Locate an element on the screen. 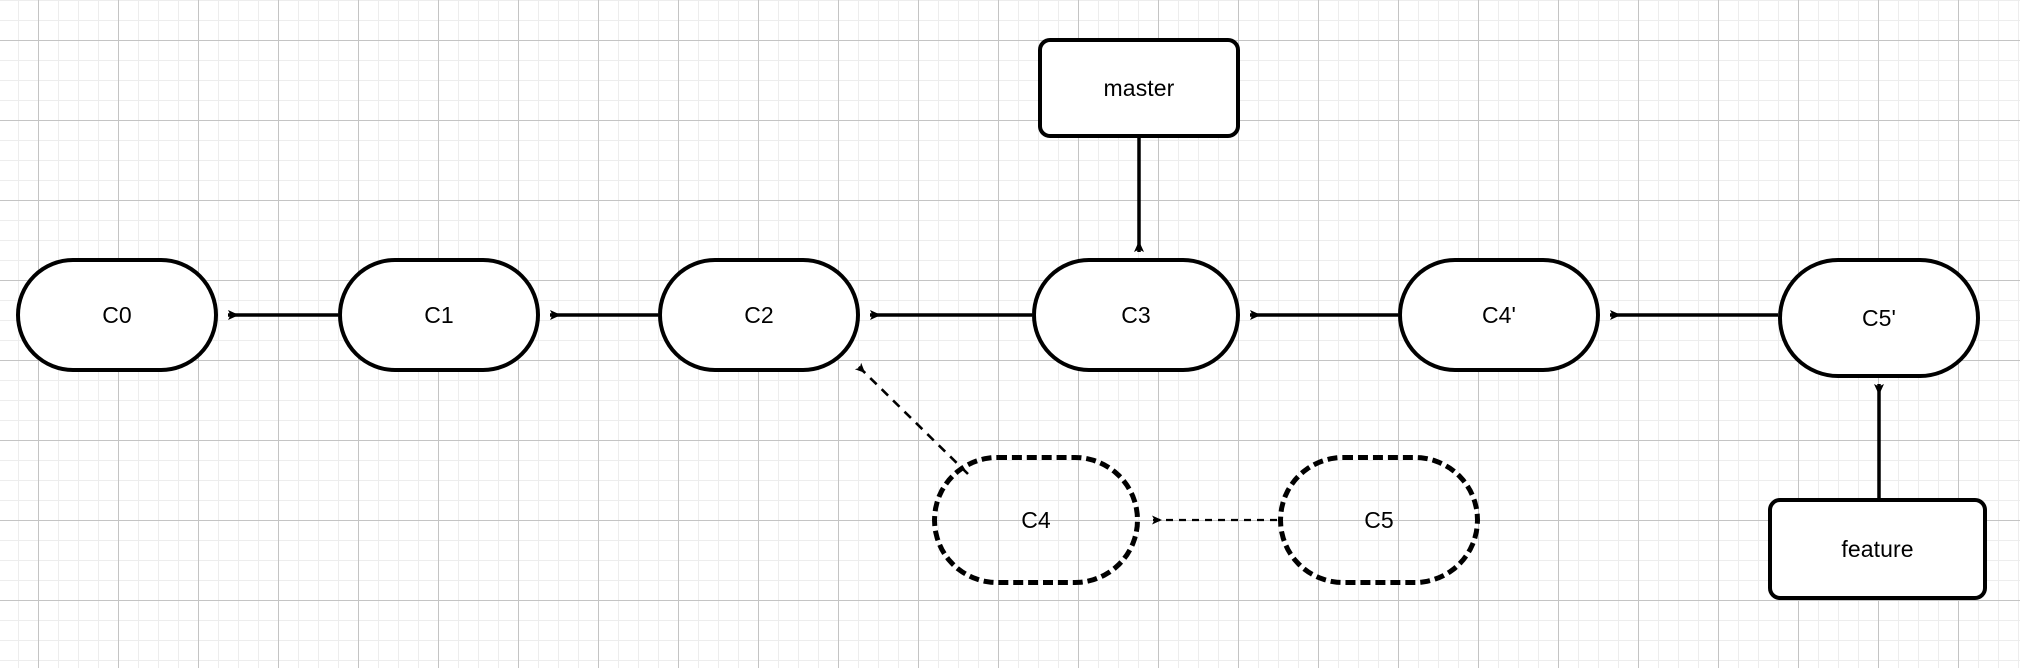 This screenshot has height=668, width=2020. commit-node-c4-prime: C4' is located at coordinates (1499, 315).